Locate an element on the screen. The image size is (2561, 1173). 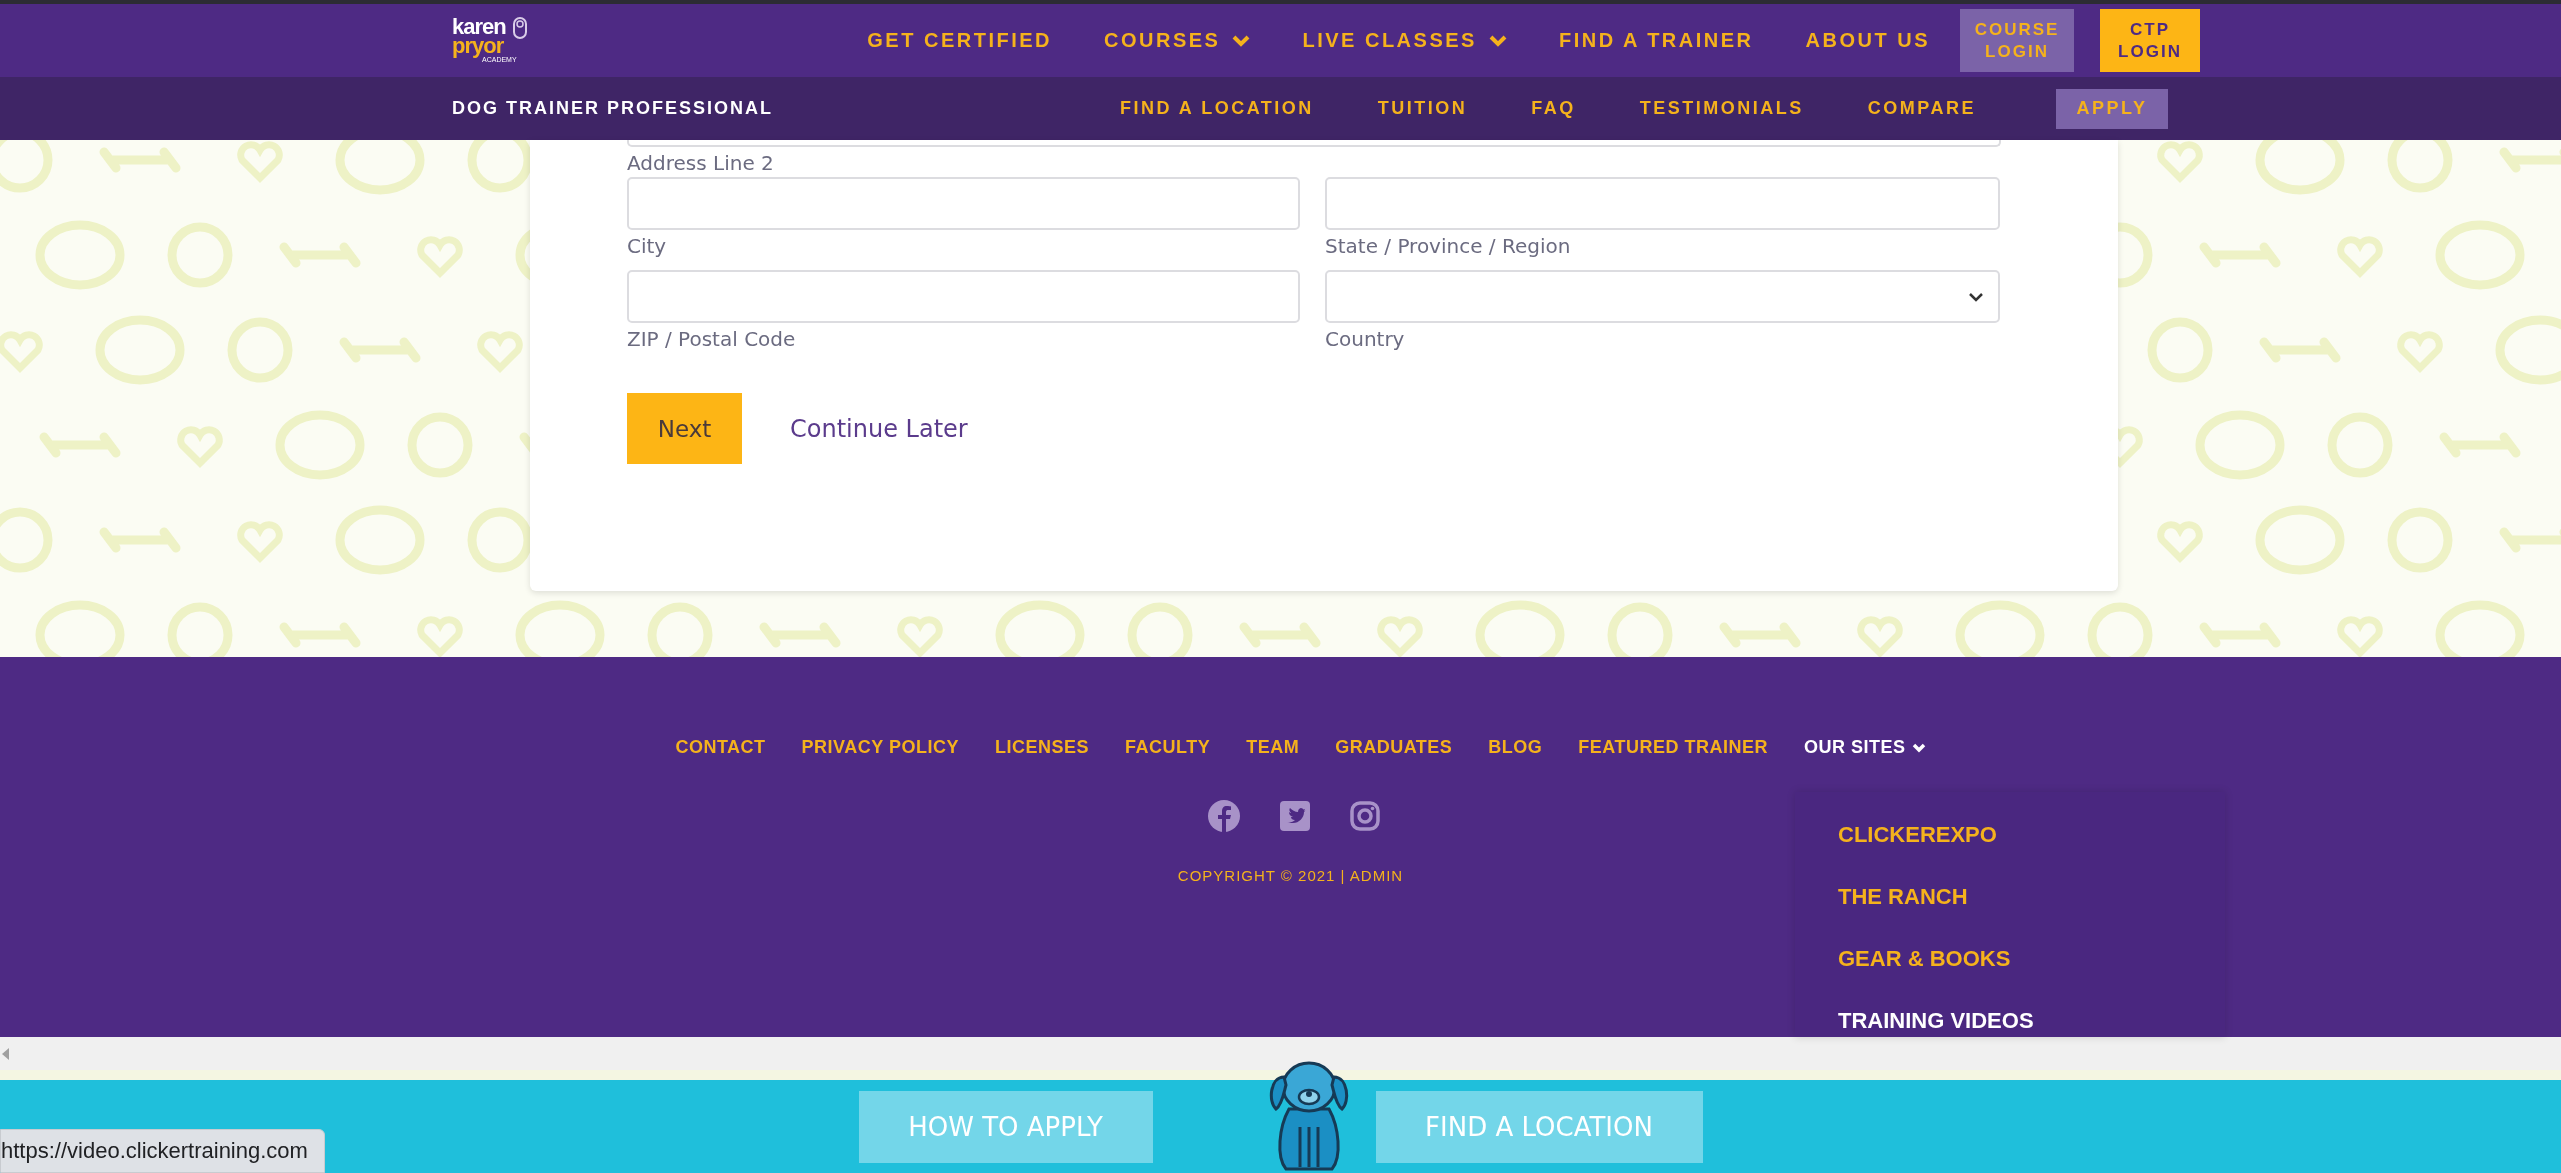
twitter-icon is located at coordinates (1294, 816).